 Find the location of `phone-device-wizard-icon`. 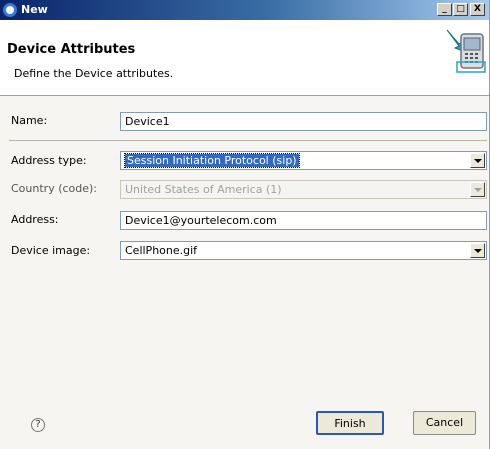

phone-device-wizard-icon is located at coordinates (466, 51).